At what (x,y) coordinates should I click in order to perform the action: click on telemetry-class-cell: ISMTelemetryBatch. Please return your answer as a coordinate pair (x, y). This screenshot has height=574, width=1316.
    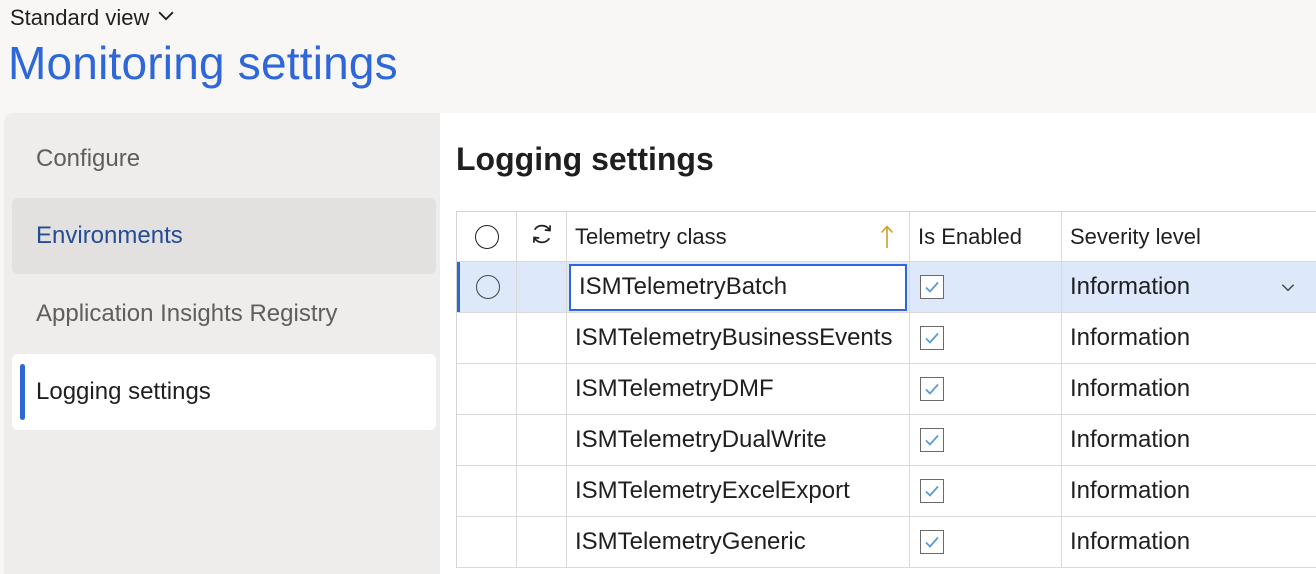
    Looking at the image, I should click on (738, 287).